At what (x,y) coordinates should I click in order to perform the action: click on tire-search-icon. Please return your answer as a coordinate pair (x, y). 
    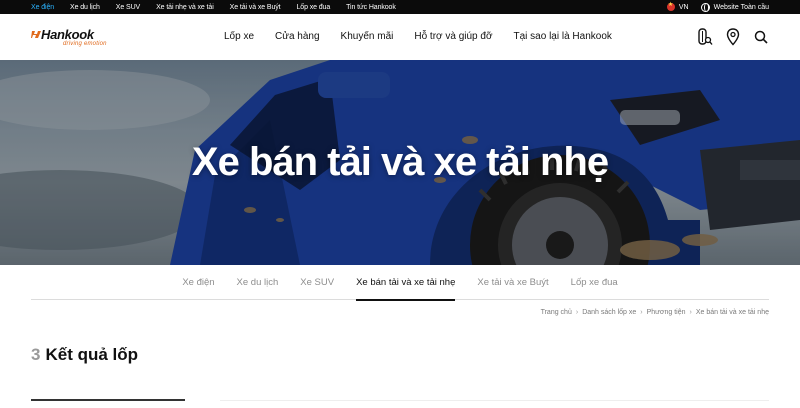
    Looking at the image, I should click on (705, 37).